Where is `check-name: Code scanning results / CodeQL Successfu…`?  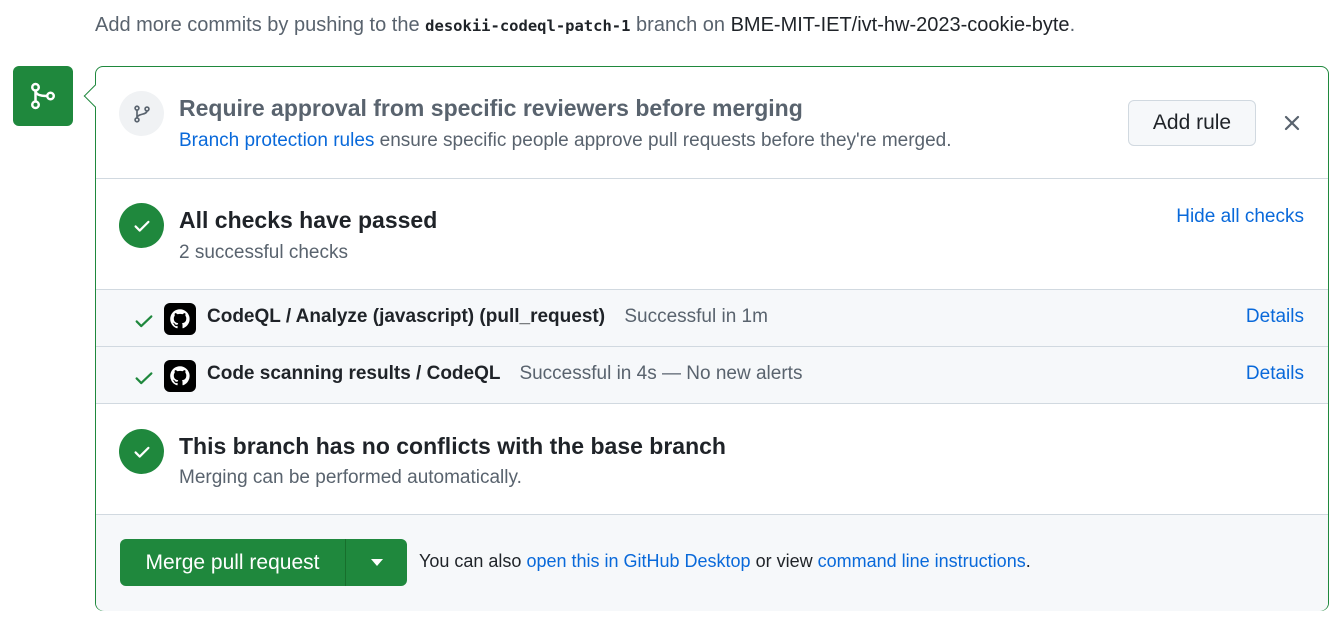 check-name: Code scanning results / CodeQL Successfu… is located at coordinates (505, 373).